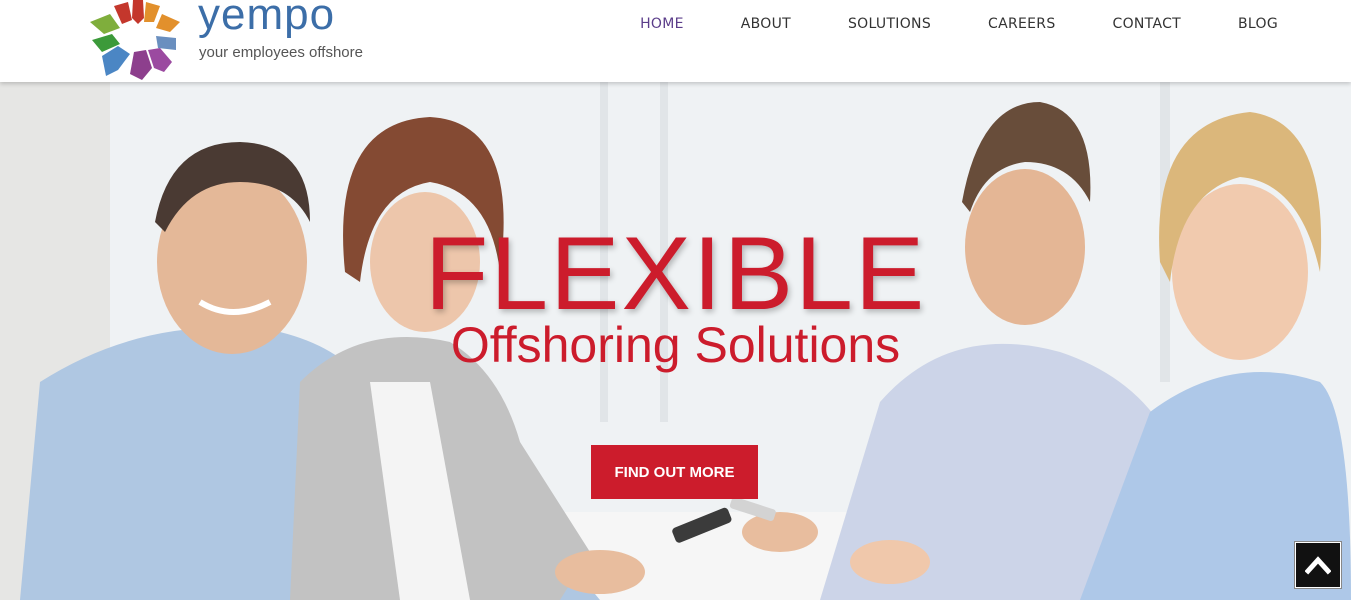 The image size is (1351, 600). Describe the element at coordinates (1147, 24) in the screenshot. I see `nav-item-contact: CONTACT` at that location.